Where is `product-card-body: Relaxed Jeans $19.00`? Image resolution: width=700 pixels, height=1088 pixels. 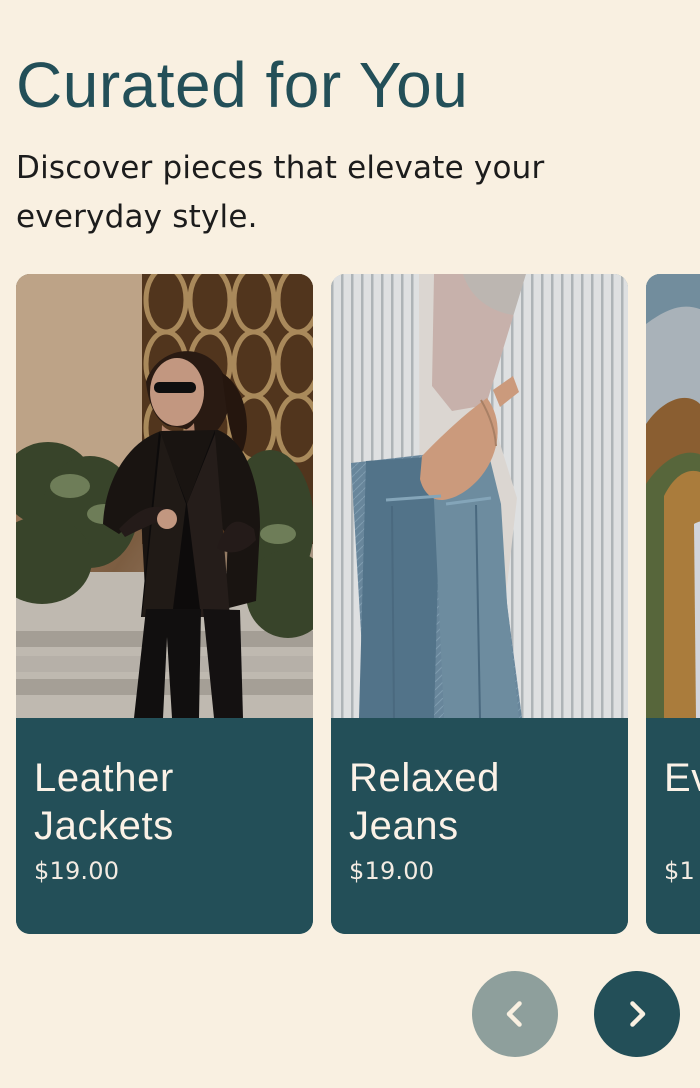
product-card-body: Relaxed Jeans $19.00 is located at coordinates (479, 826).